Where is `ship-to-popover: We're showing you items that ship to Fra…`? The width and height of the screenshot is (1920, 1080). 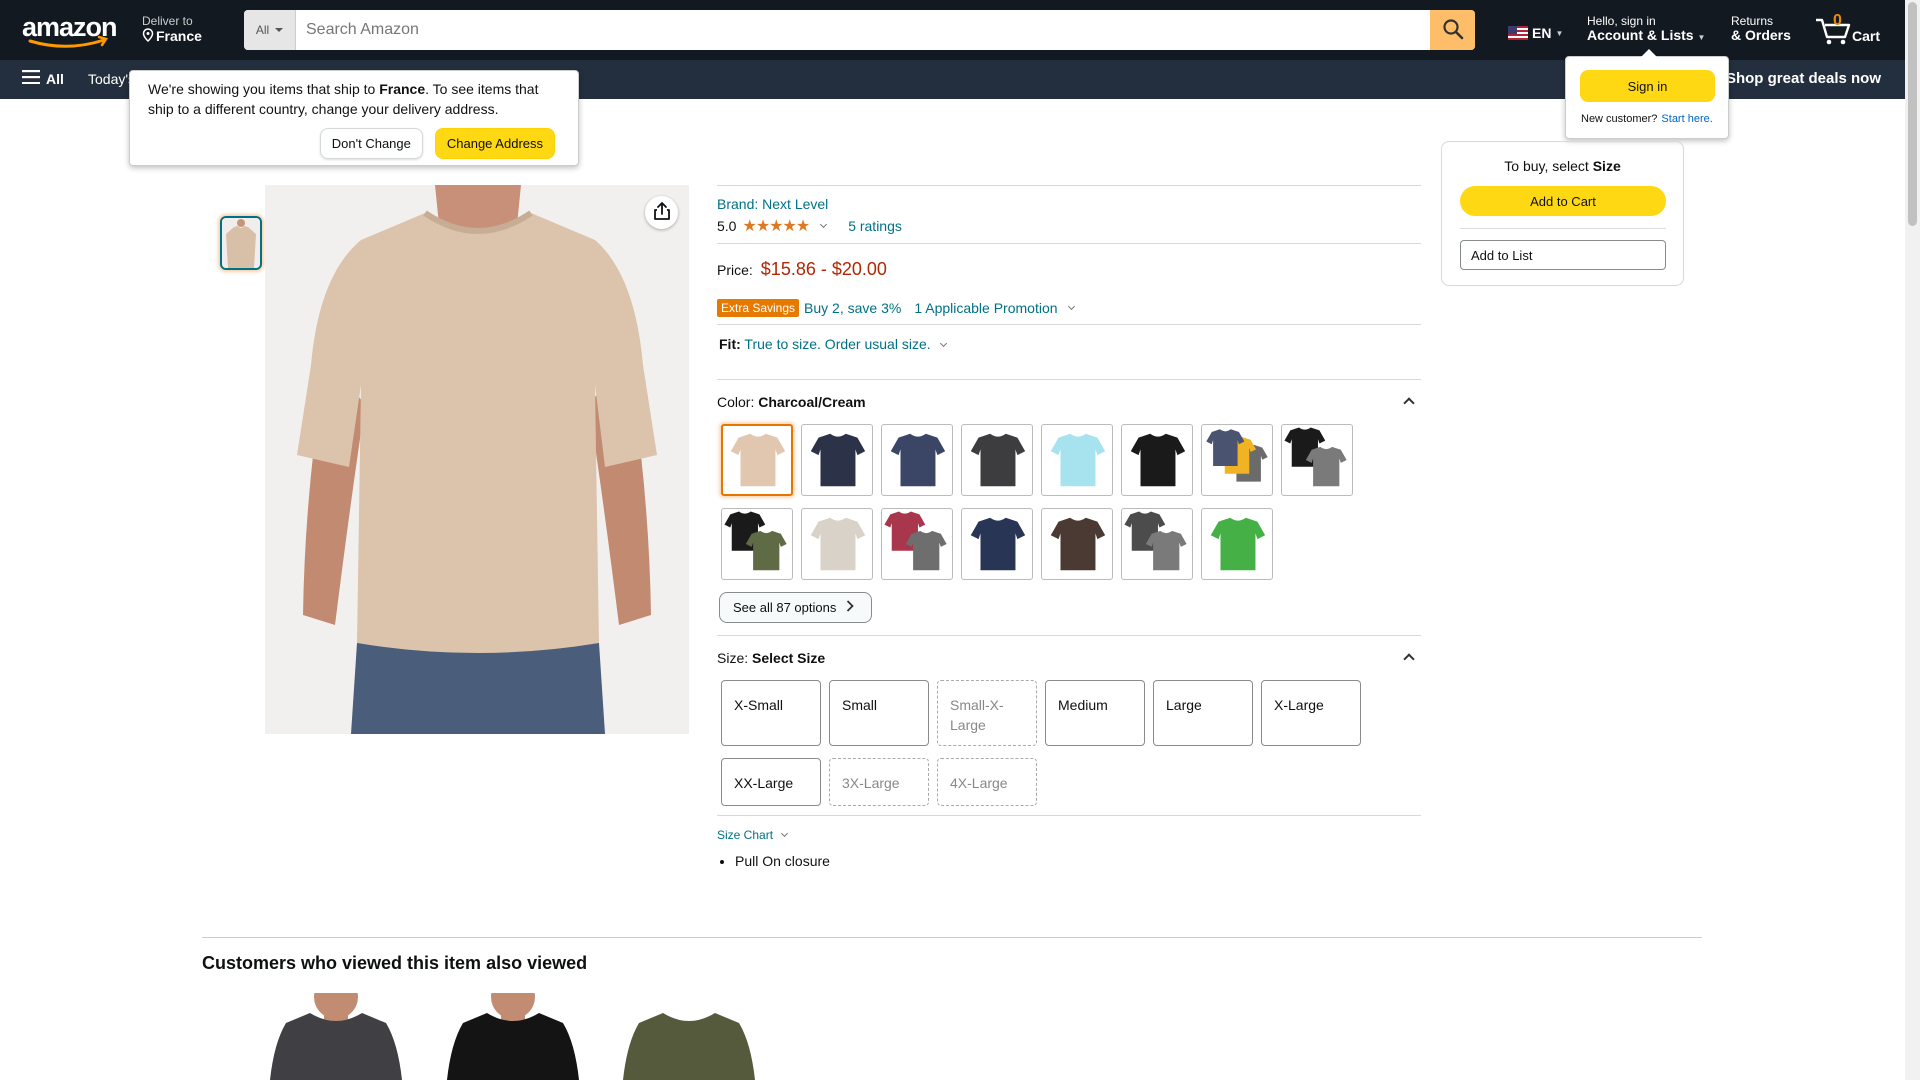 ship-to-popover: We're showing you items that ship to Fra… is located at coordinates (354, 118).